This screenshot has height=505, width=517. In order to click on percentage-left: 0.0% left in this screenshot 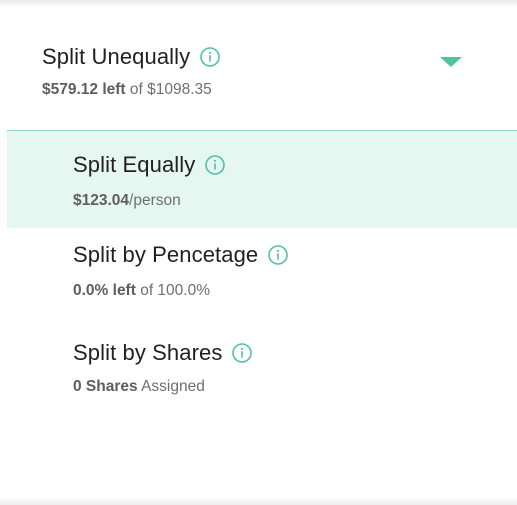, I will do `click(104, 290)`.